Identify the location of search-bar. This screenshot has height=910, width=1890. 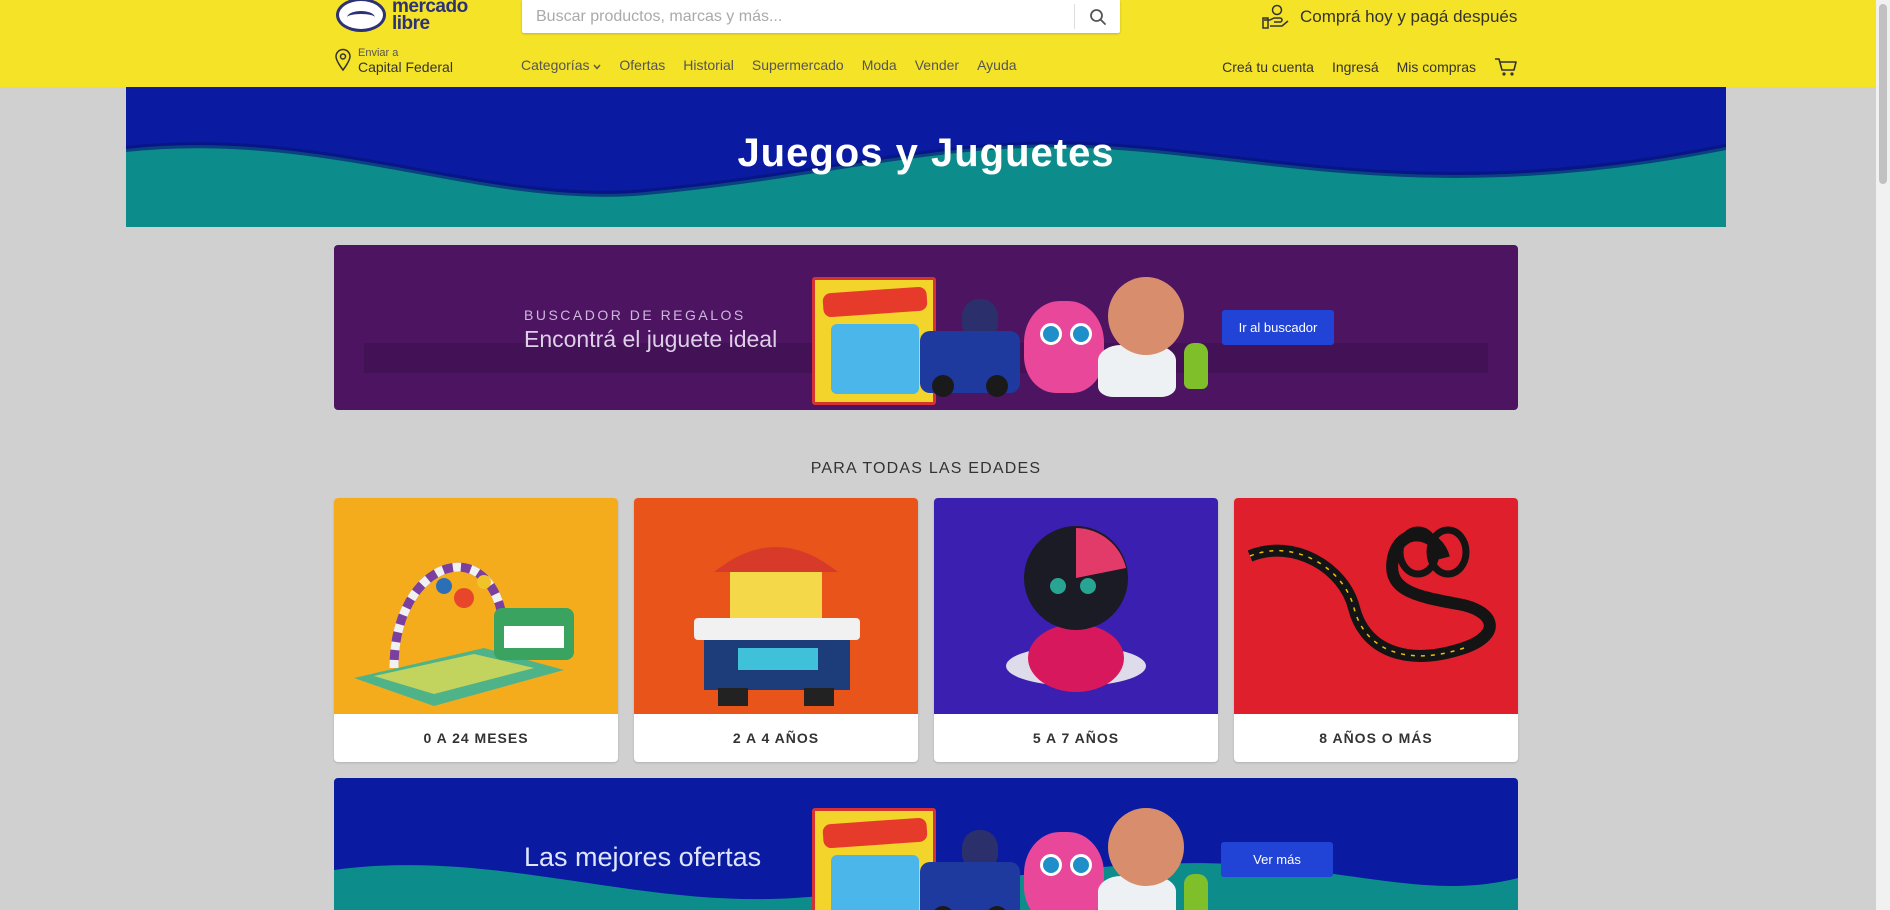
(821, 16).